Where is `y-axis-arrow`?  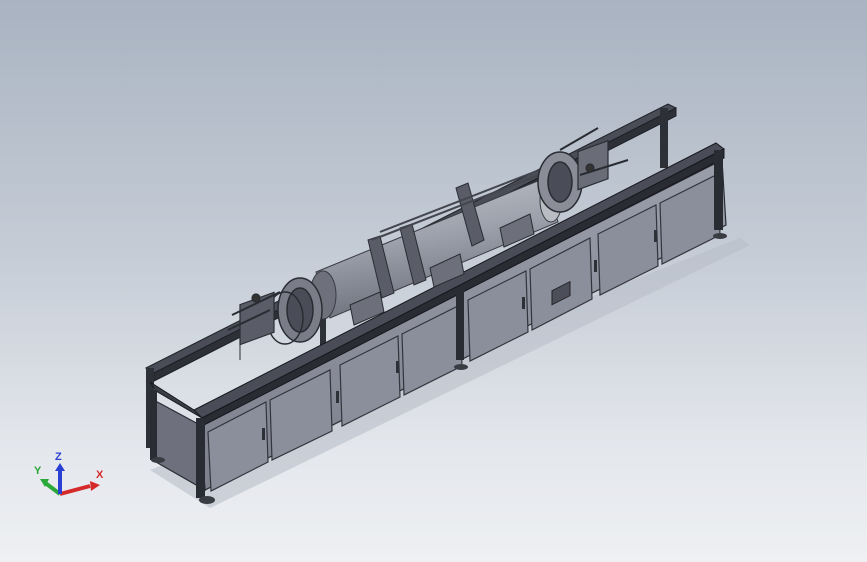 y-axis-arrow is located at coordinates (51, 487).